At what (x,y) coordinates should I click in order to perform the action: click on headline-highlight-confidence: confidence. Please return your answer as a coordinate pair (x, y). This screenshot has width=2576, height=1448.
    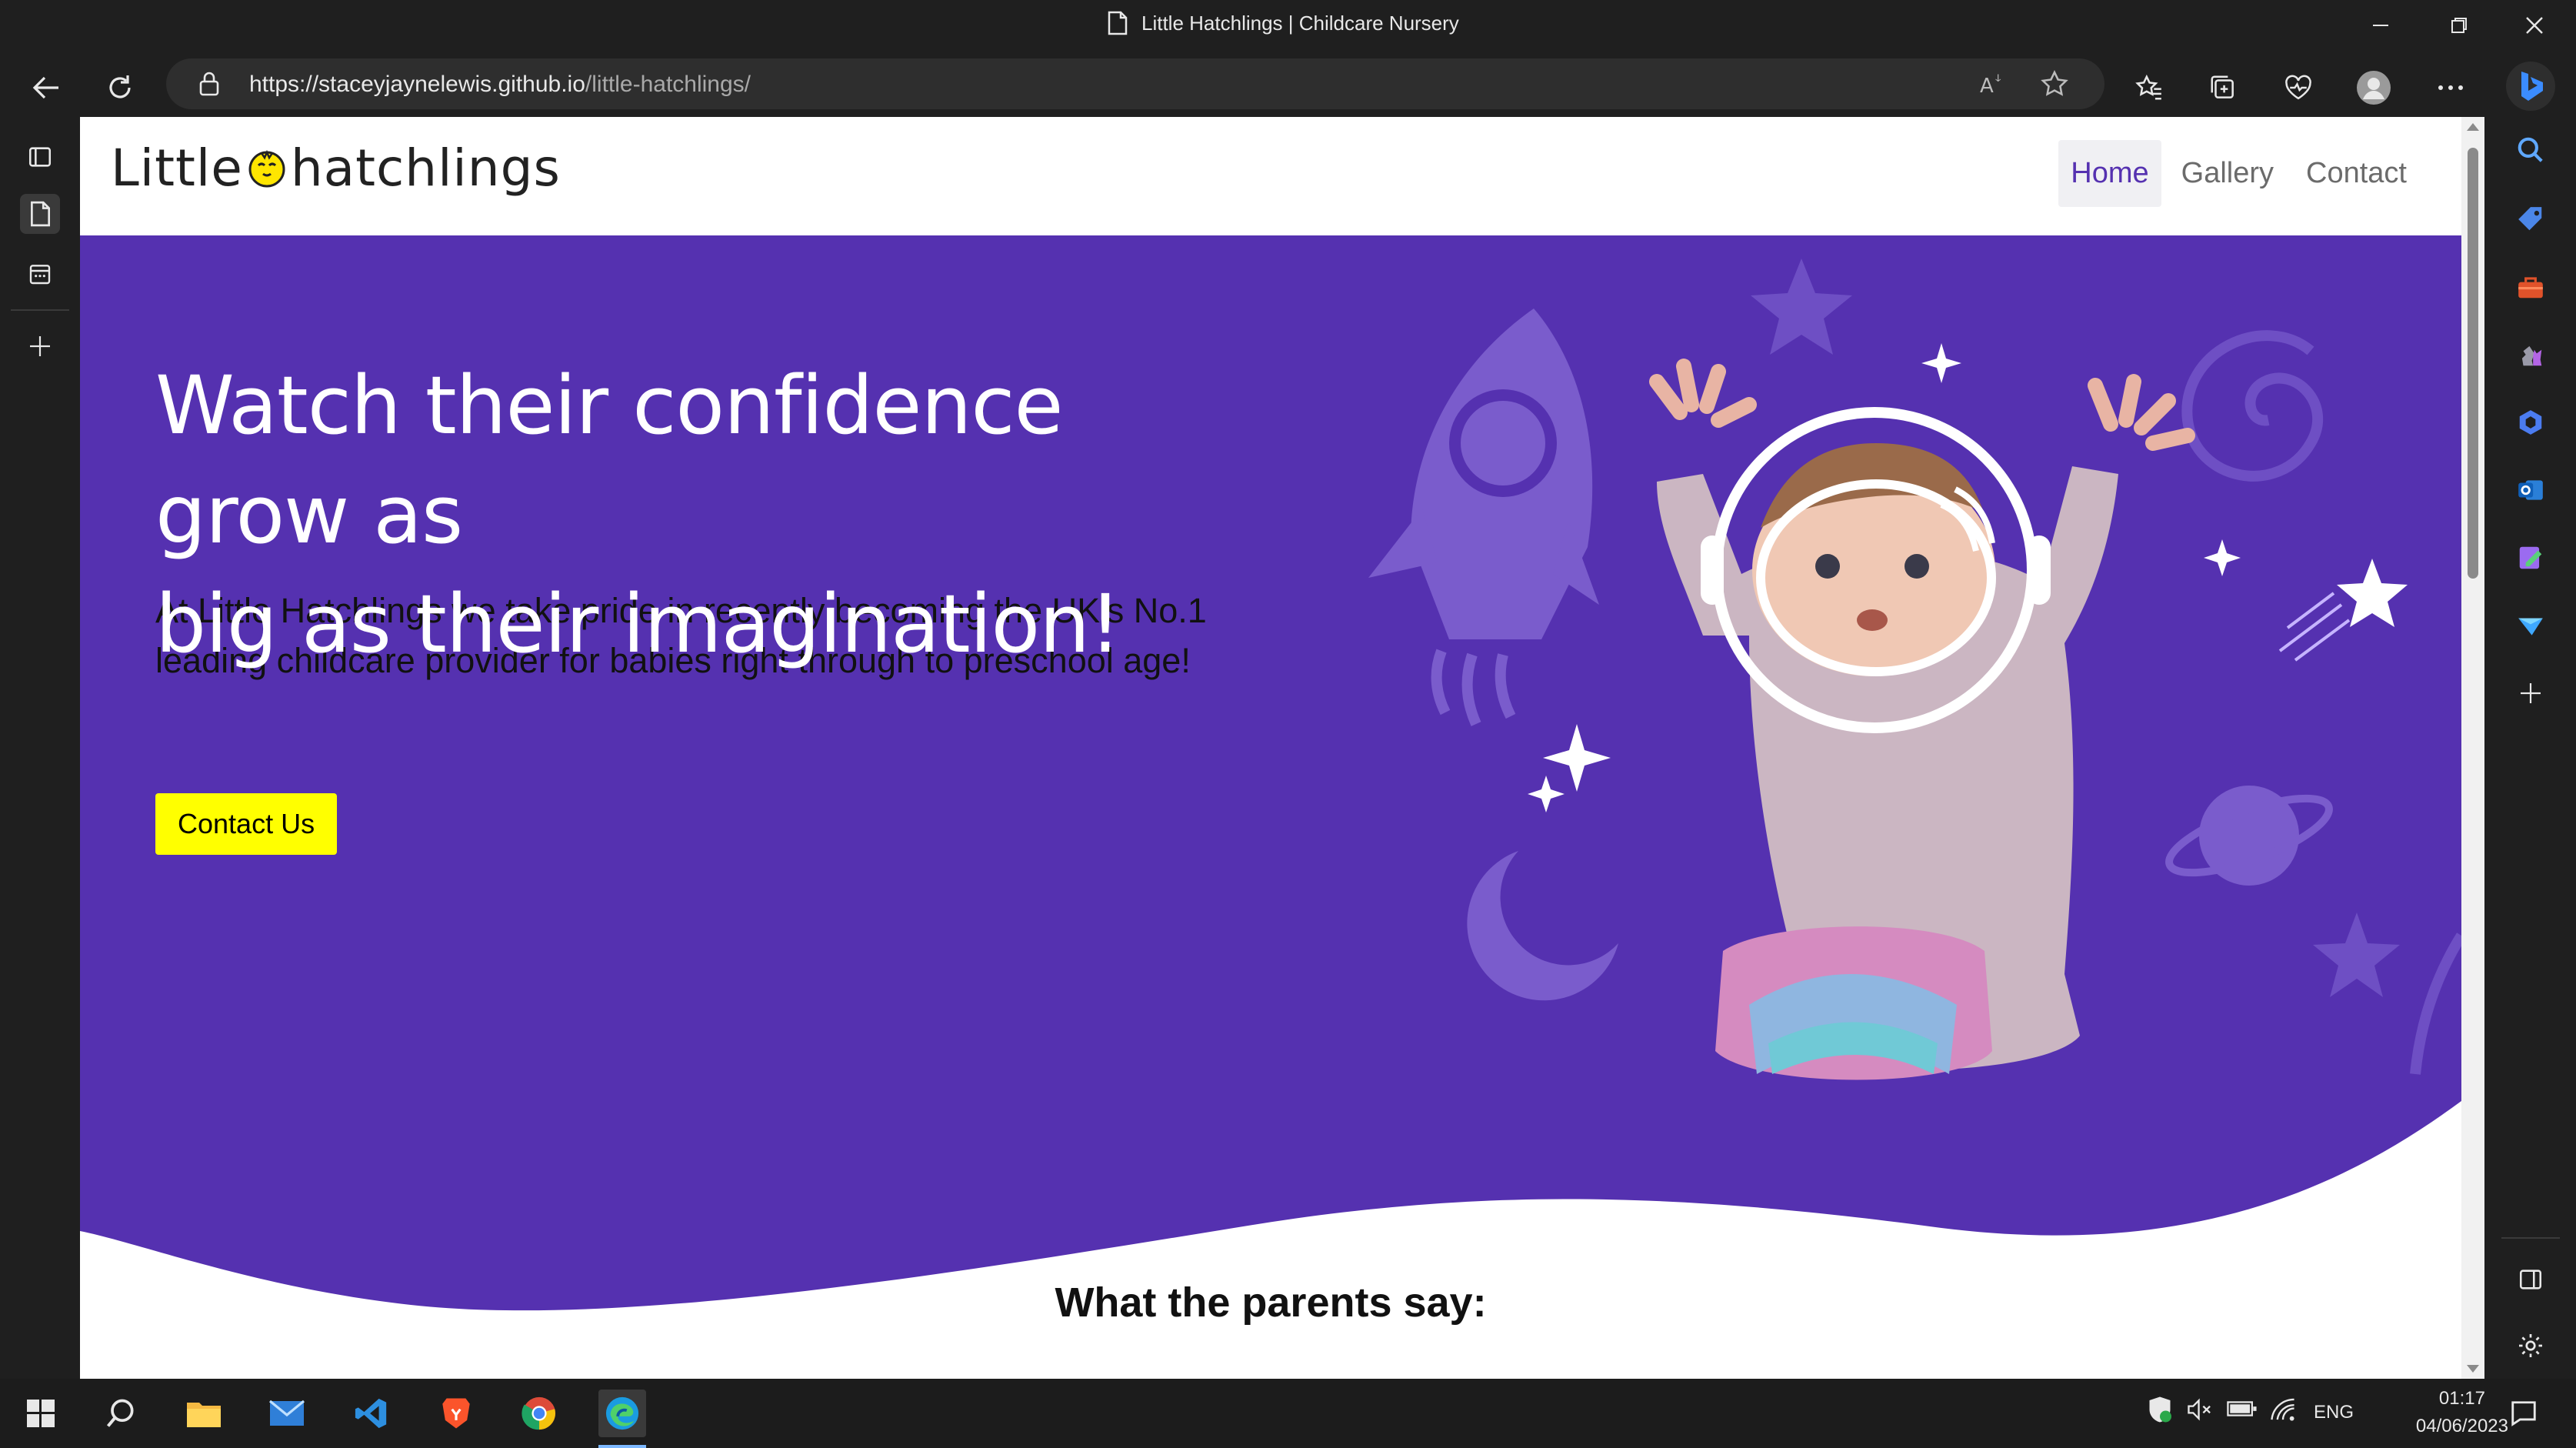
    Looking at the image, I should click on (847, 405).